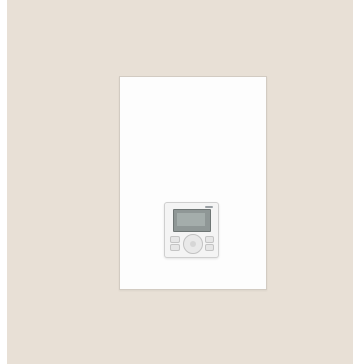 The image size is (360, 364). What do you see at coordinates (175, 247) in the screenshot?
I see `left-button-bottom` at bounding box center [175, 247].